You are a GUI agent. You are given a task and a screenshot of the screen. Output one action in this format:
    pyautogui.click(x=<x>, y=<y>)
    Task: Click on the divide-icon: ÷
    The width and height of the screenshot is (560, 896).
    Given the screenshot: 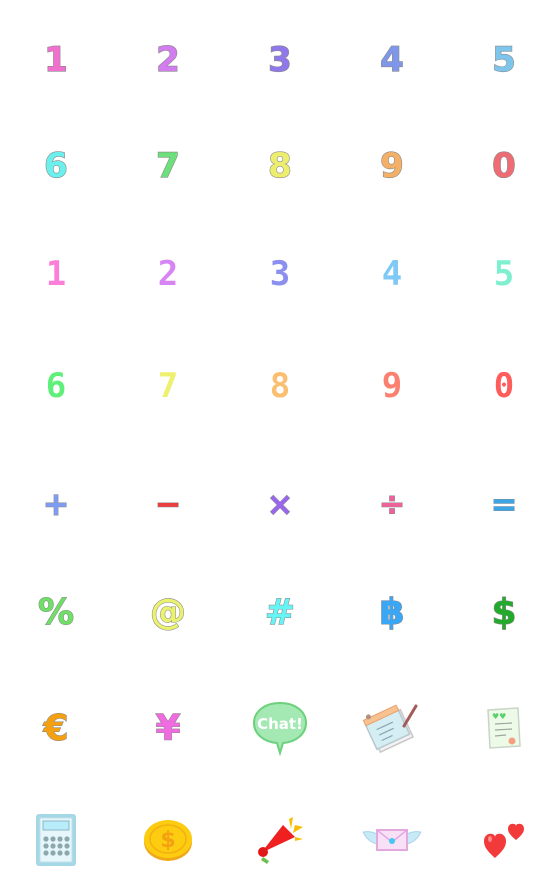 What is the action you would take?
    pyautogui.click(x=392, y=504)
    